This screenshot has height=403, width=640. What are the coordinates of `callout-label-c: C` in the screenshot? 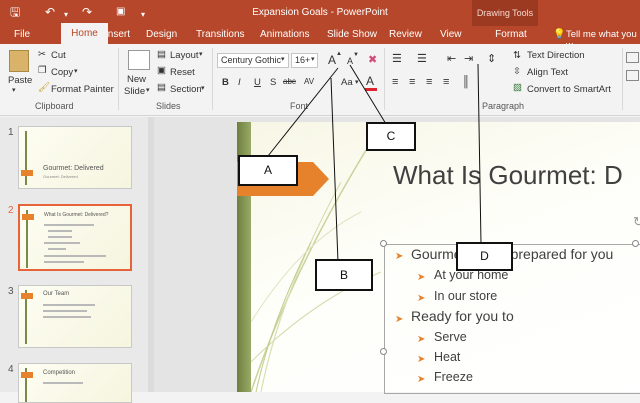 It's located at (391, 136).